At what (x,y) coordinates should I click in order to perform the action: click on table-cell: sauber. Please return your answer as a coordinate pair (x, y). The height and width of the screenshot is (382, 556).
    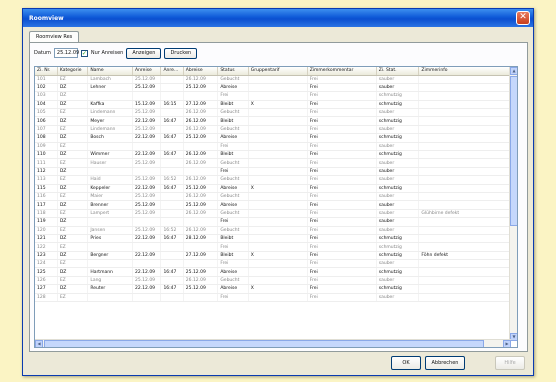
    Looking at the image, I should click on (398, 264).